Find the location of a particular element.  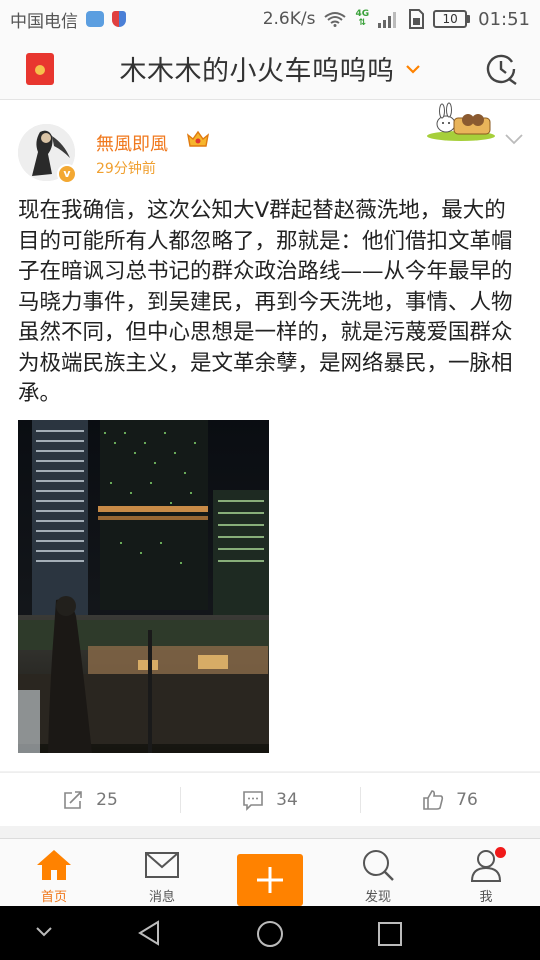

post-author: 無風即風 is located at coordinates (132, 143).